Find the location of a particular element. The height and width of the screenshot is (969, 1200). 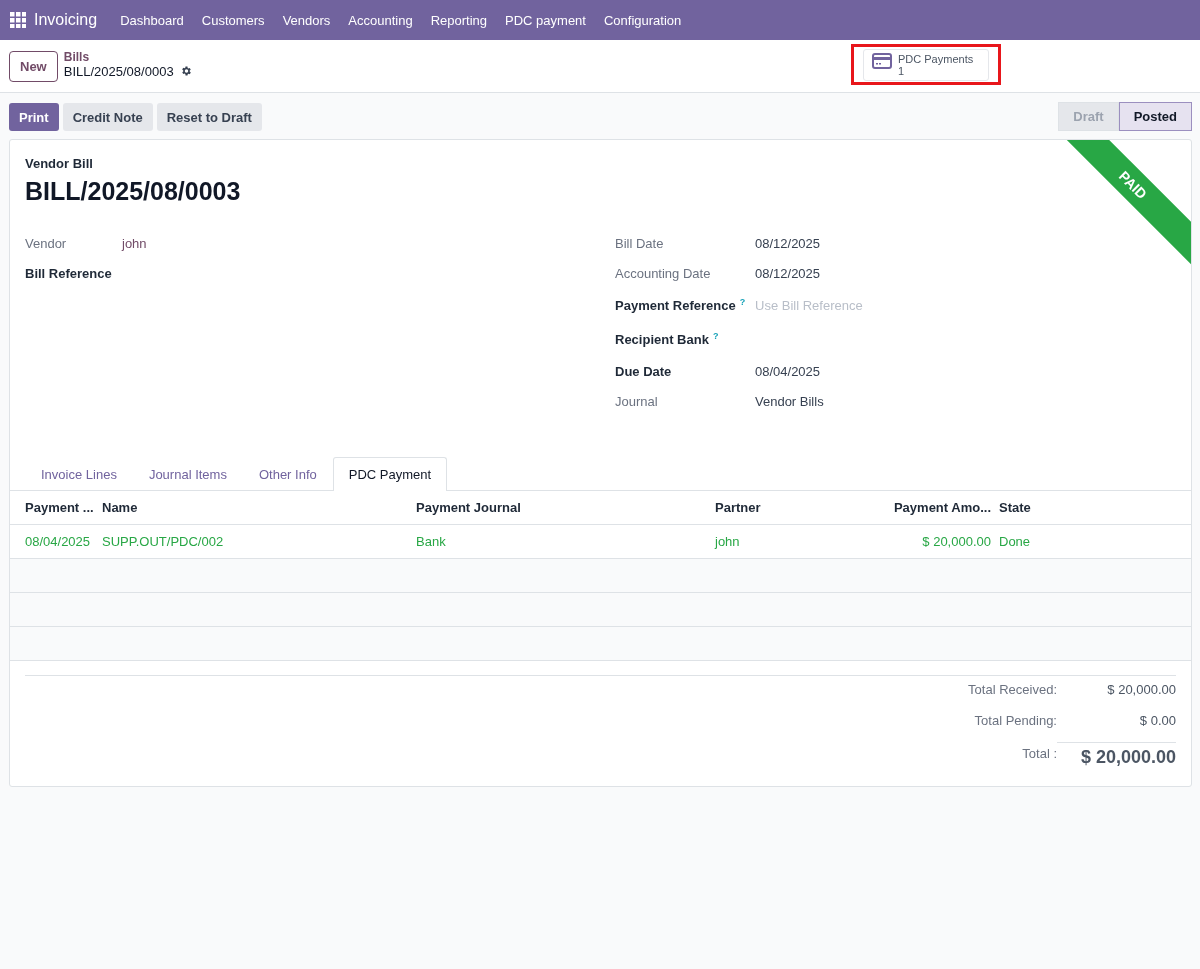

notebook-tab: Journal Items is located at coordinates (187, 474).